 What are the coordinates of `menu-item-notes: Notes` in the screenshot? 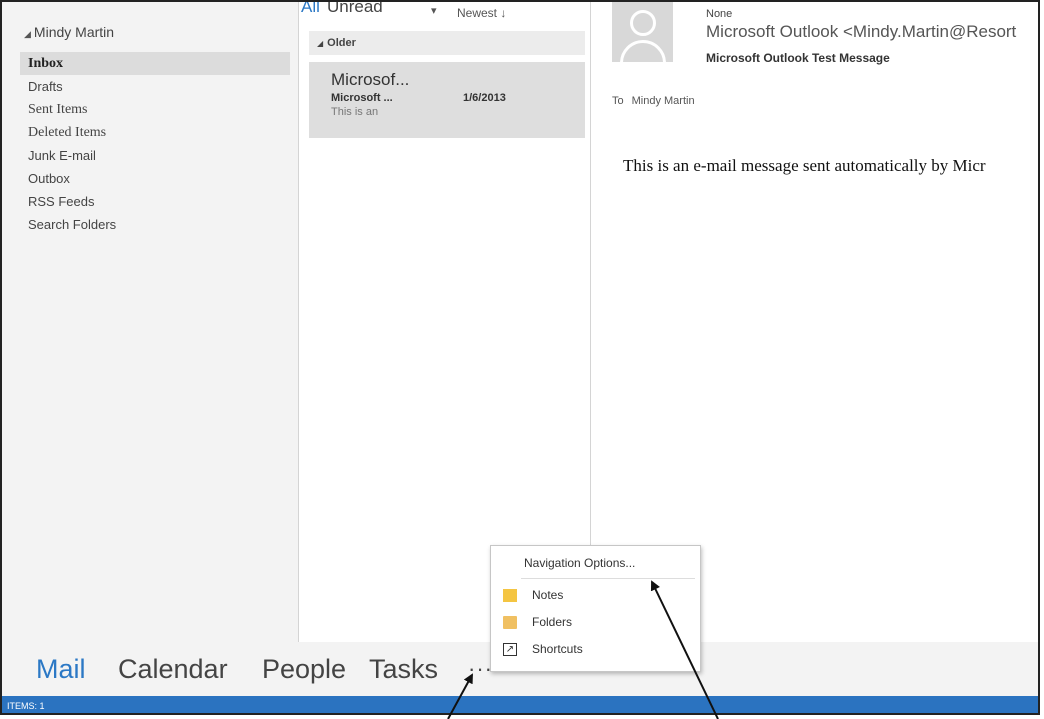 It's located at (594, 596).